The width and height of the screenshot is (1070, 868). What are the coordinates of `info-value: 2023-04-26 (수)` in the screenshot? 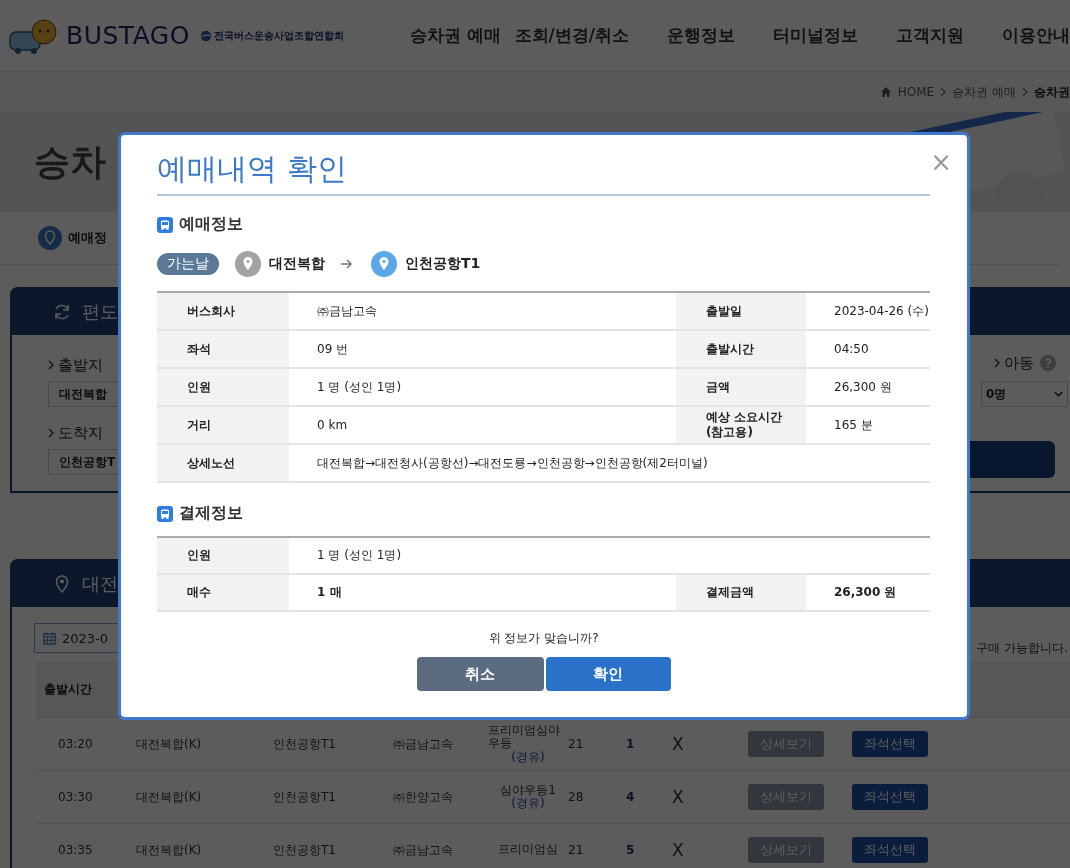 It's located at (881, 311).